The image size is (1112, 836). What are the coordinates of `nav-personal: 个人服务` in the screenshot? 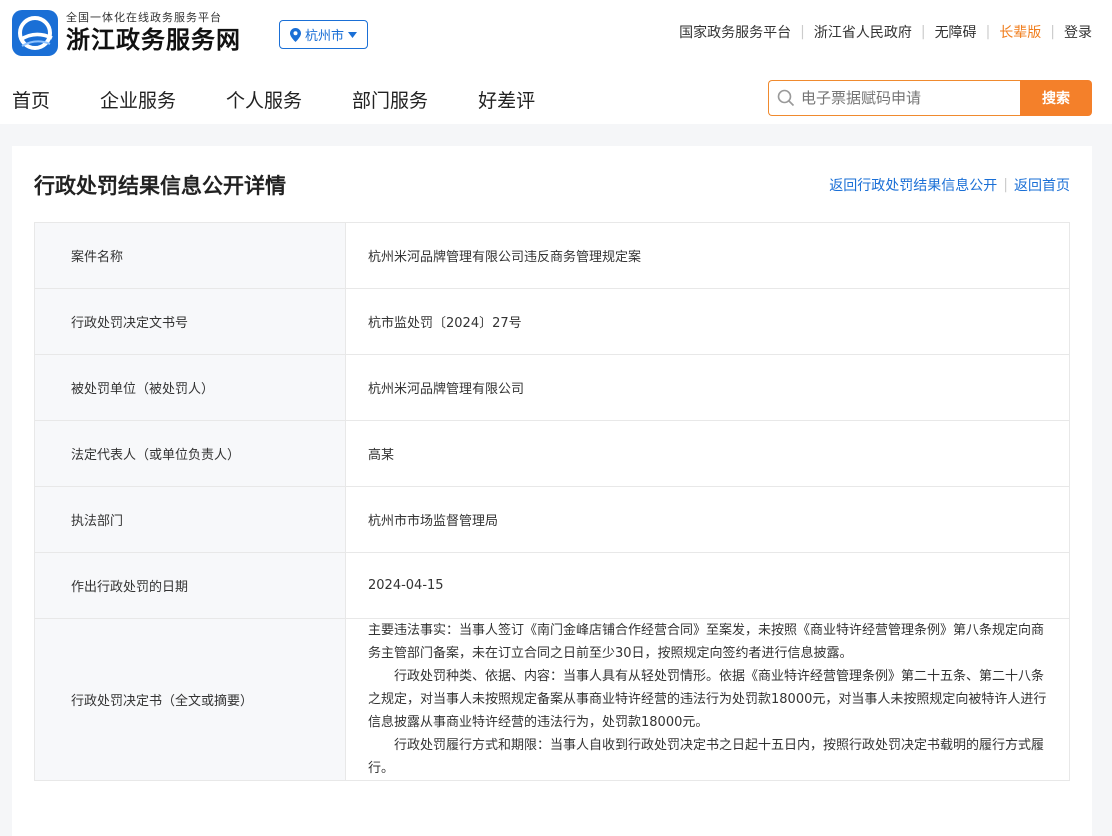 It's located at (264, 99).